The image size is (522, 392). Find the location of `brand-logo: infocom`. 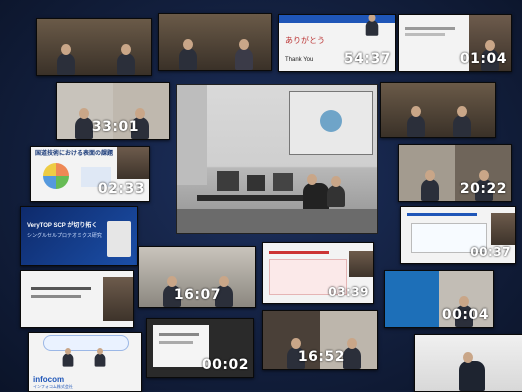

brand-logo: infocom is located at coordinates (49, 379).